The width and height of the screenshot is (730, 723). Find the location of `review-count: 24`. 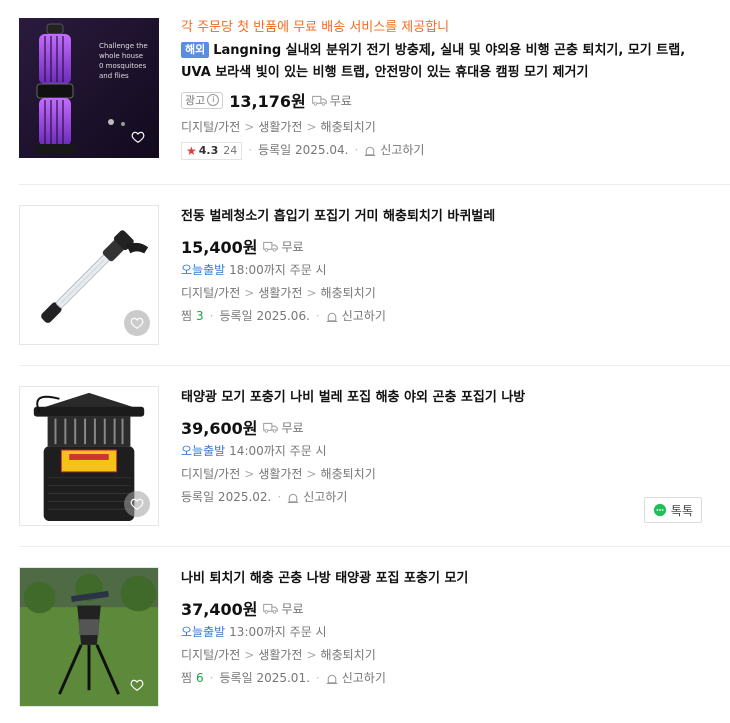

review-count: 24 is located at coordinates (230, 150).